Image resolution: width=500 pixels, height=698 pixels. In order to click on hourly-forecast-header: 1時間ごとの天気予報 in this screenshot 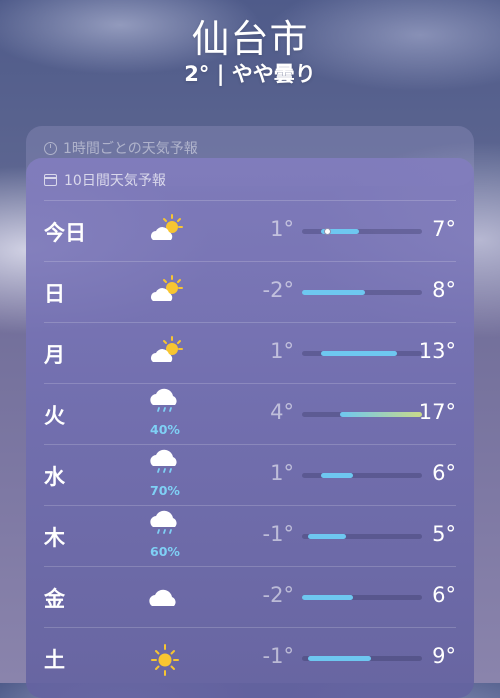, I will do `click(121, 148)`.